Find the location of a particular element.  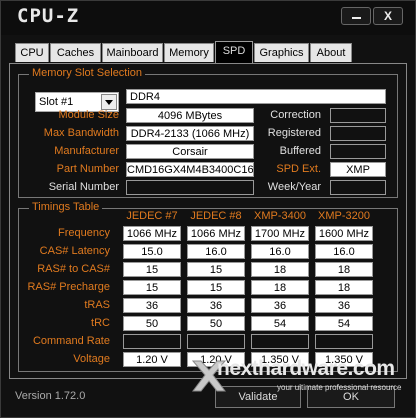

manufacturer-label: Manufacturer is located at coordinates (86, 151).